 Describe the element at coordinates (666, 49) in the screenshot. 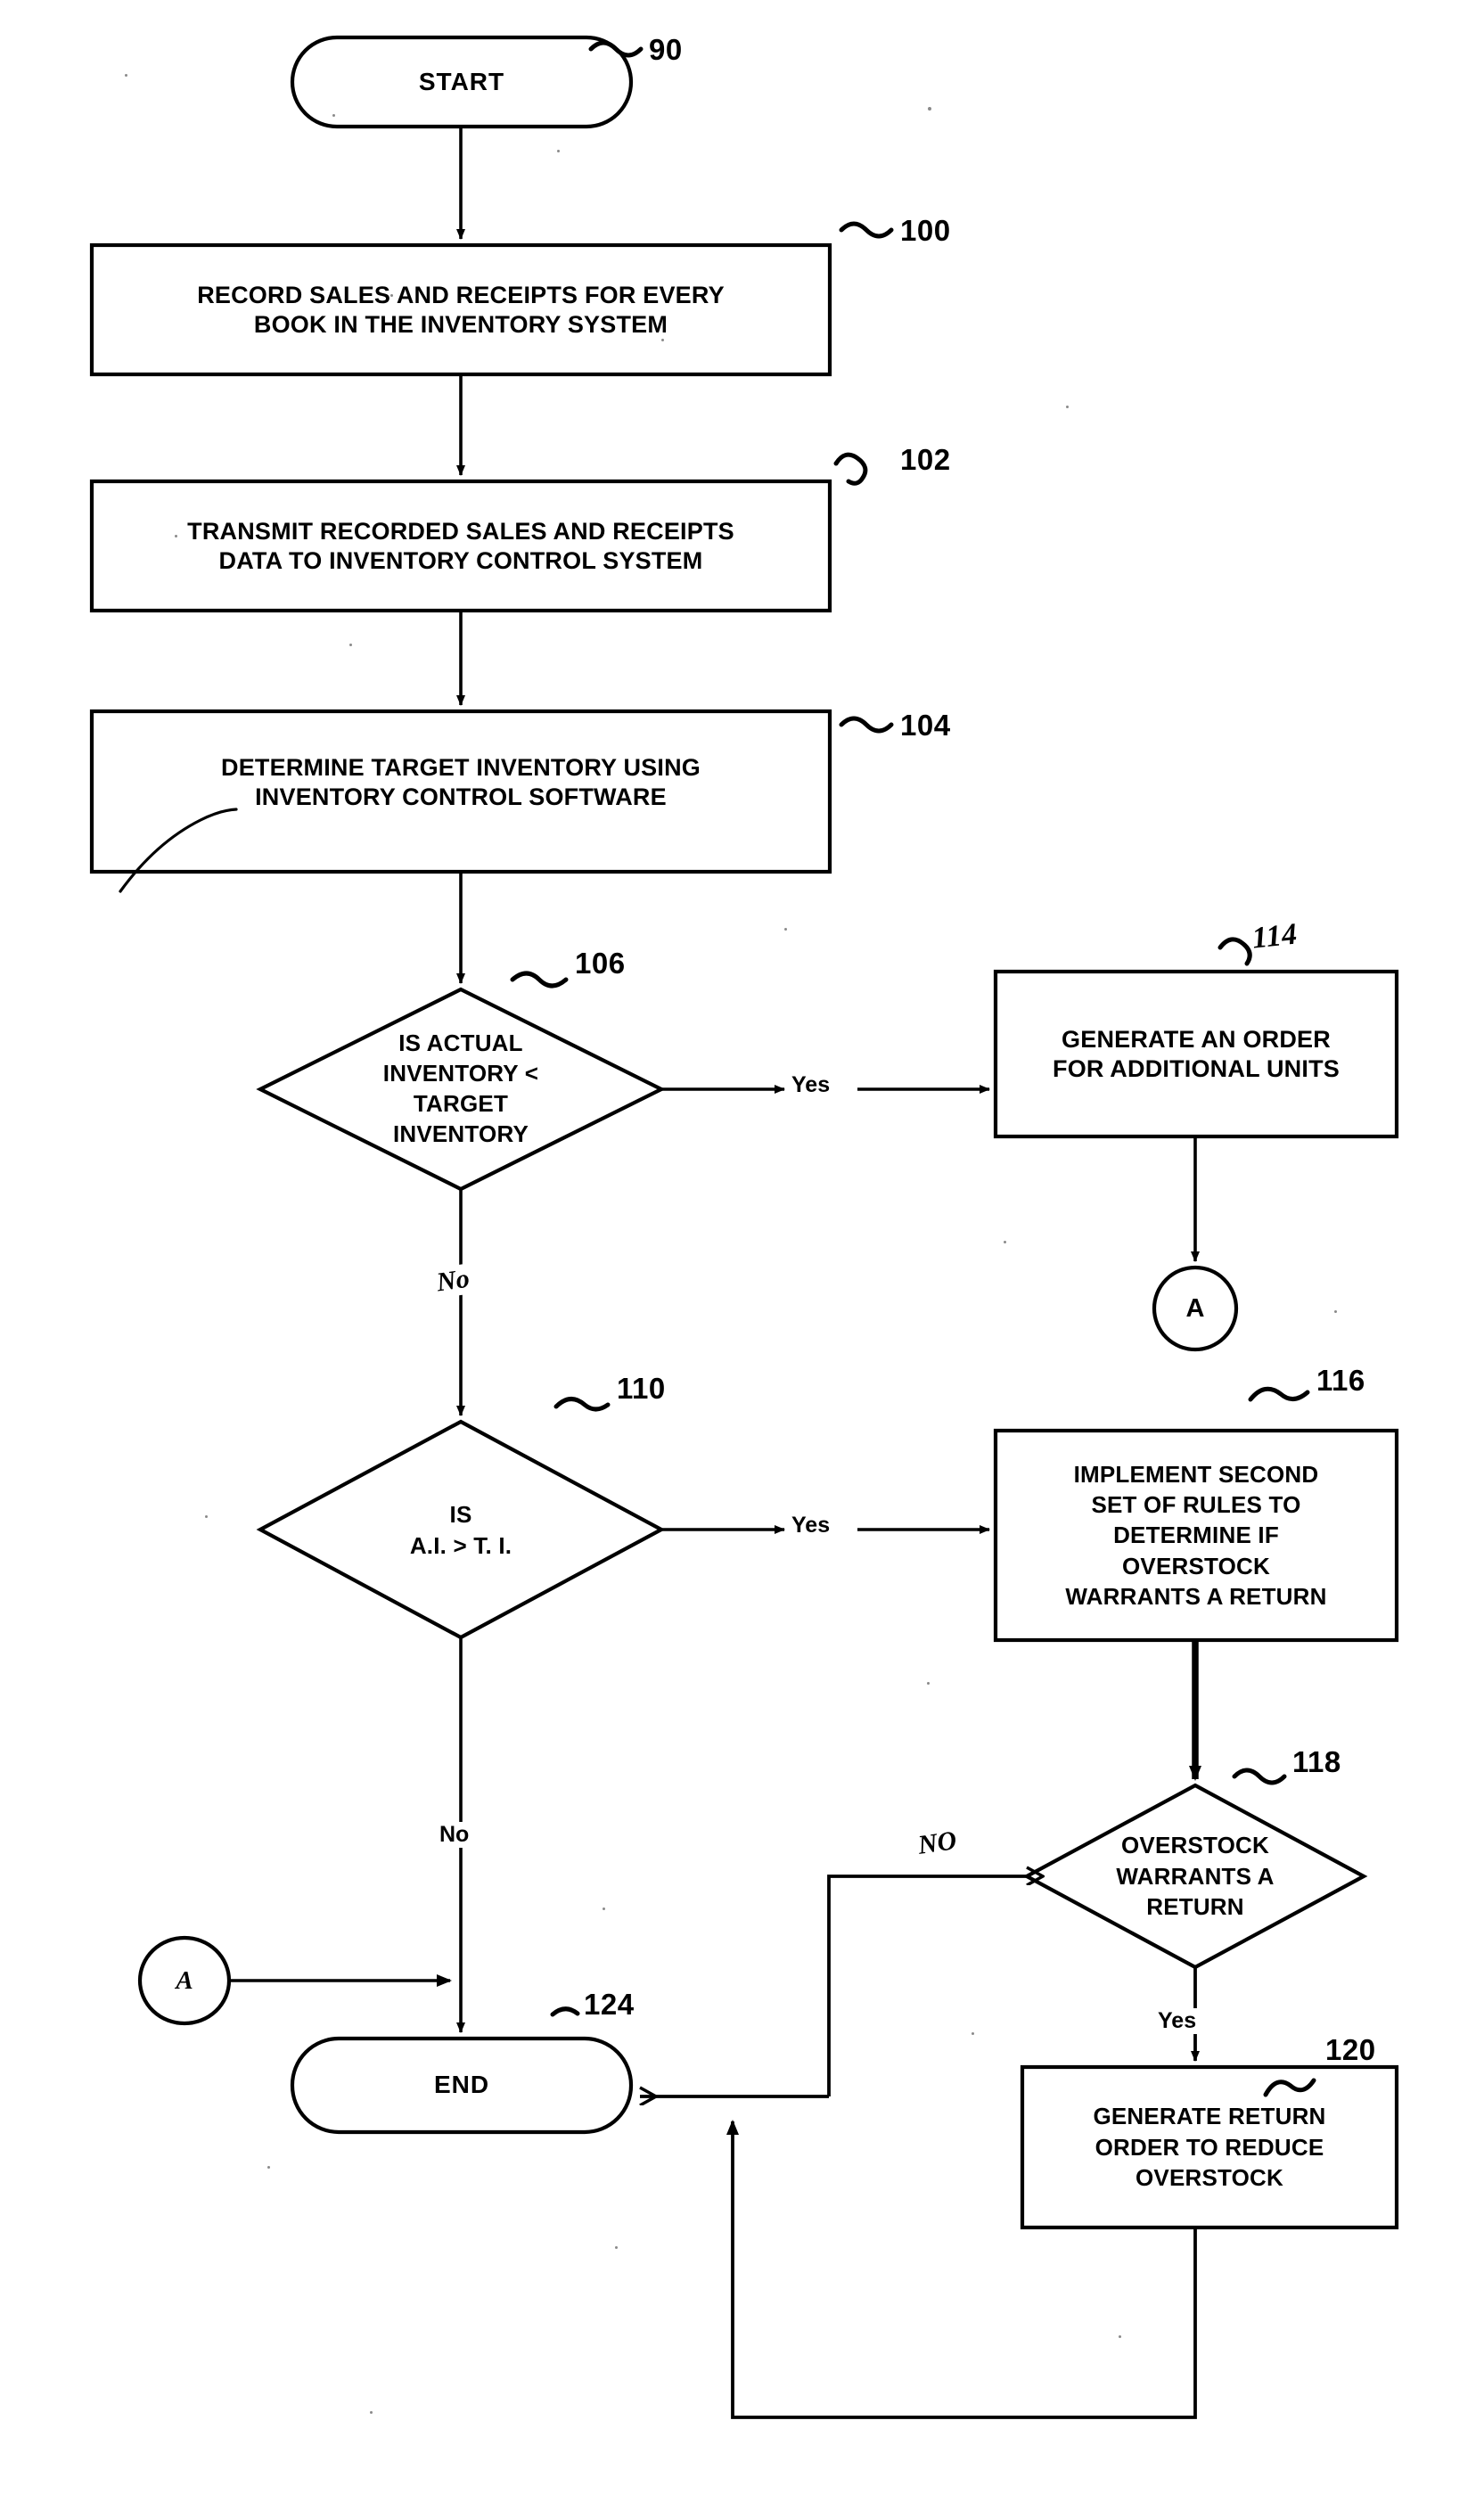

I see `ref-90: 90` at that location.